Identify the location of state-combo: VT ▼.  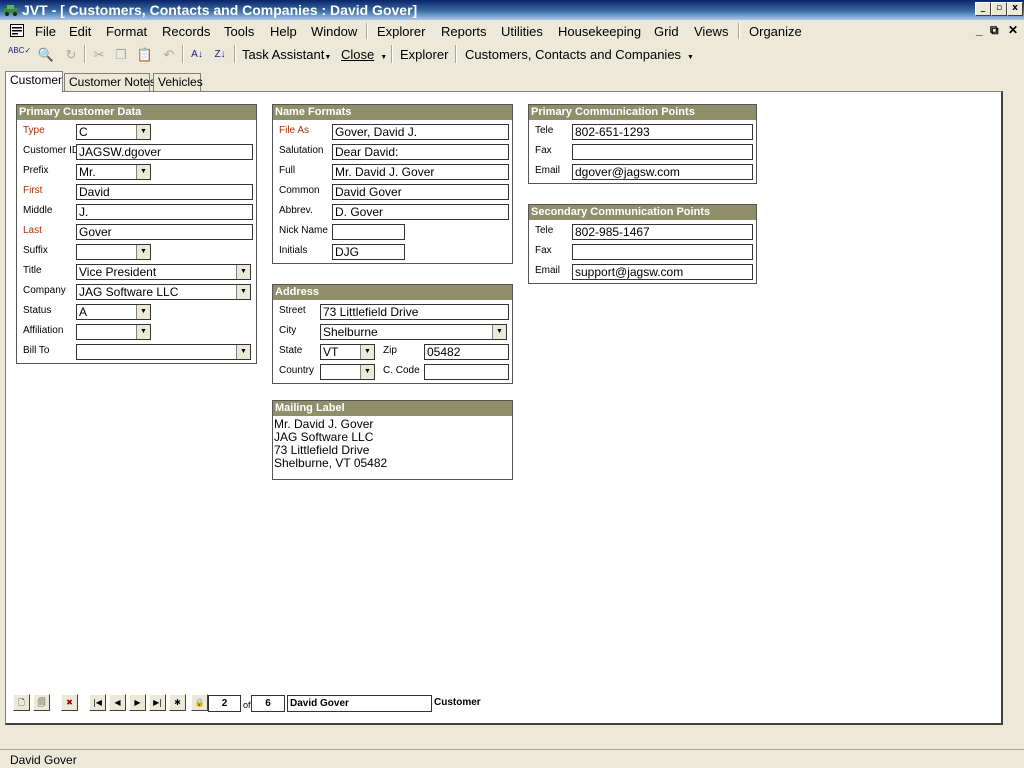
(347, 352).